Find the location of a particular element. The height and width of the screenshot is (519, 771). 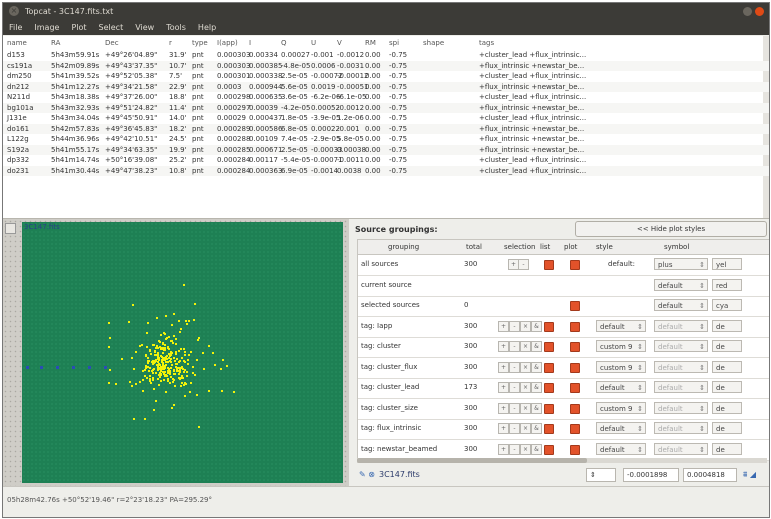

color-combo: cya is located at coordinates (727, 305).